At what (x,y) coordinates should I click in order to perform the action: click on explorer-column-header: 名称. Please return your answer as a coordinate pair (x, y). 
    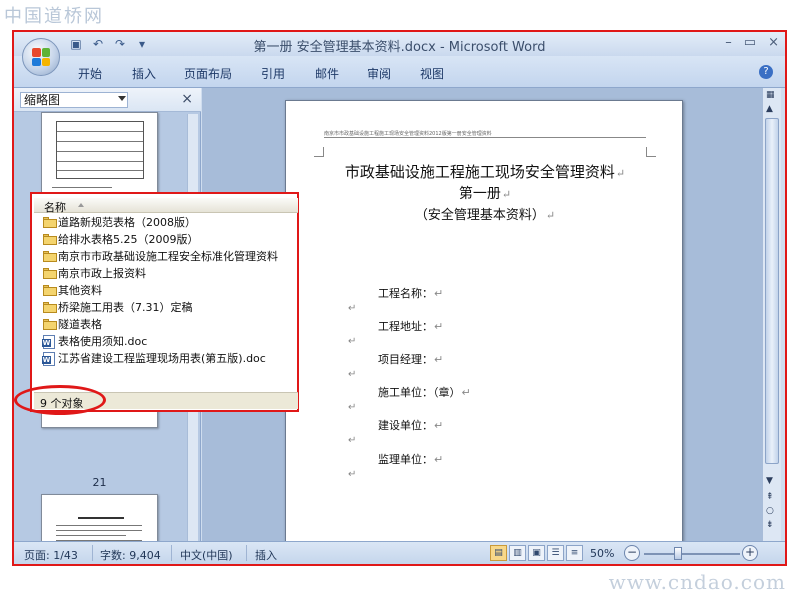
    Looking at the image, I should click on (166, 206).